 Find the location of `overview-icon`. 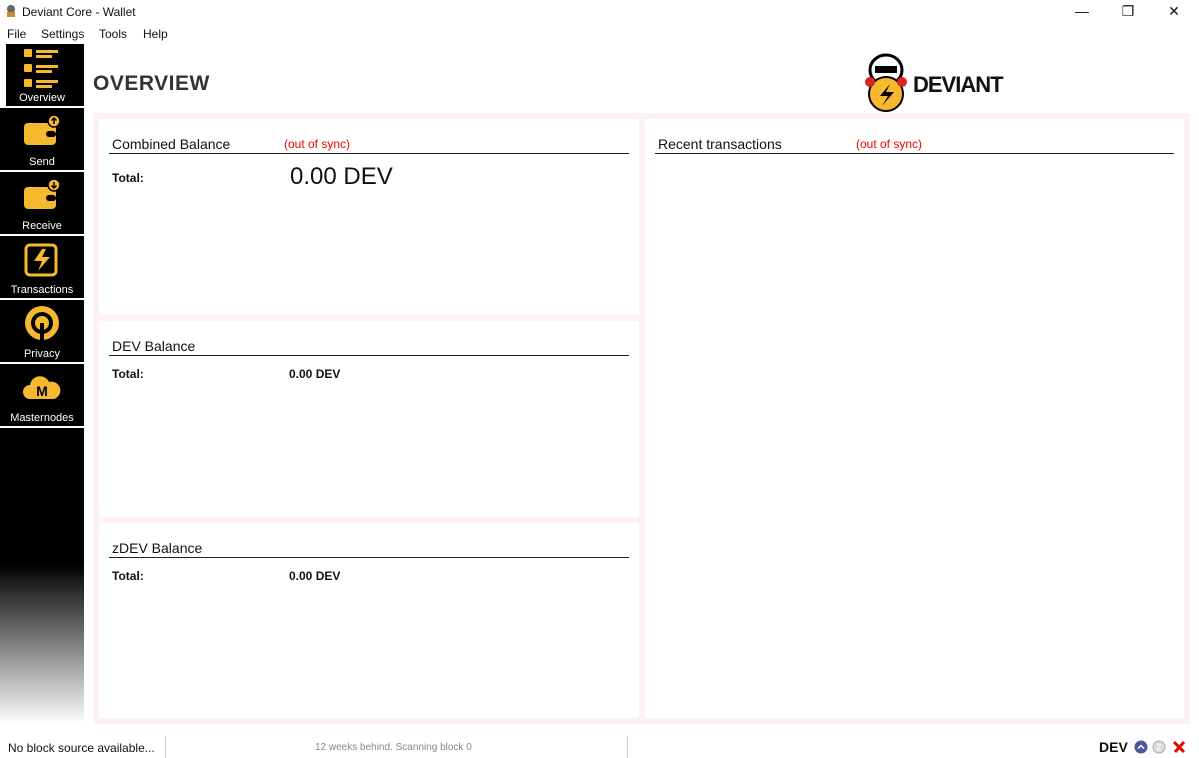

overview-icon is located at coordinates (41, 68).